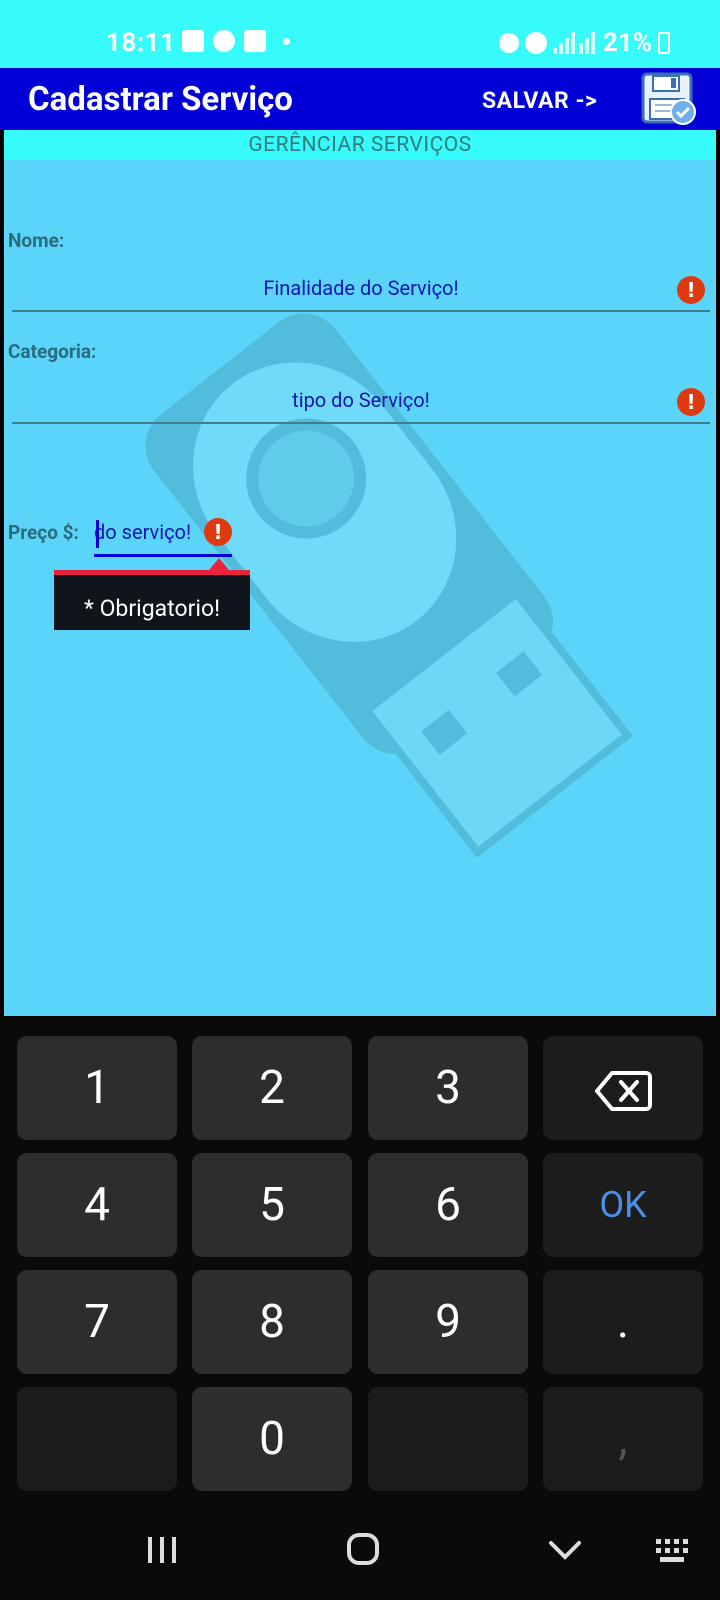 This screenshot has height=1600, width=720. I want to click on navigation-bar, so click(360, 1550).